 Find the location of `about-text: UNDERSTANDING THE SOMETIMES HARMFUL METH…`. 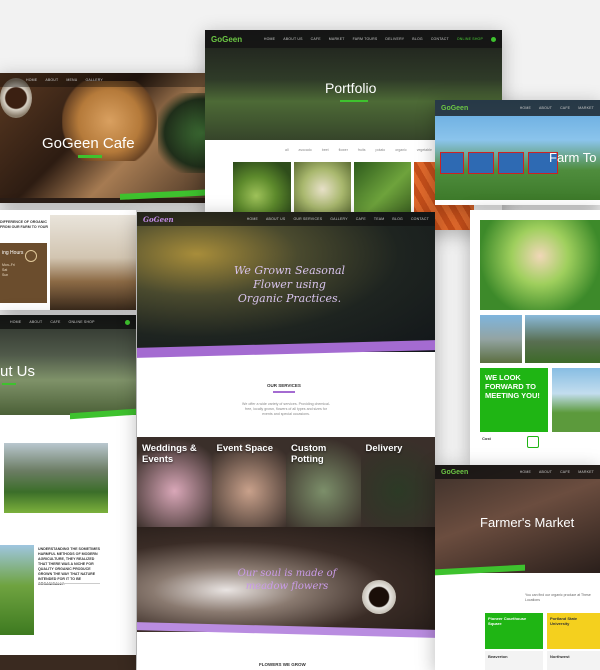

about-text: UNDERSTANDING THE SOMETIMES HARMFUL METH… is located at coordinates (69, 566).